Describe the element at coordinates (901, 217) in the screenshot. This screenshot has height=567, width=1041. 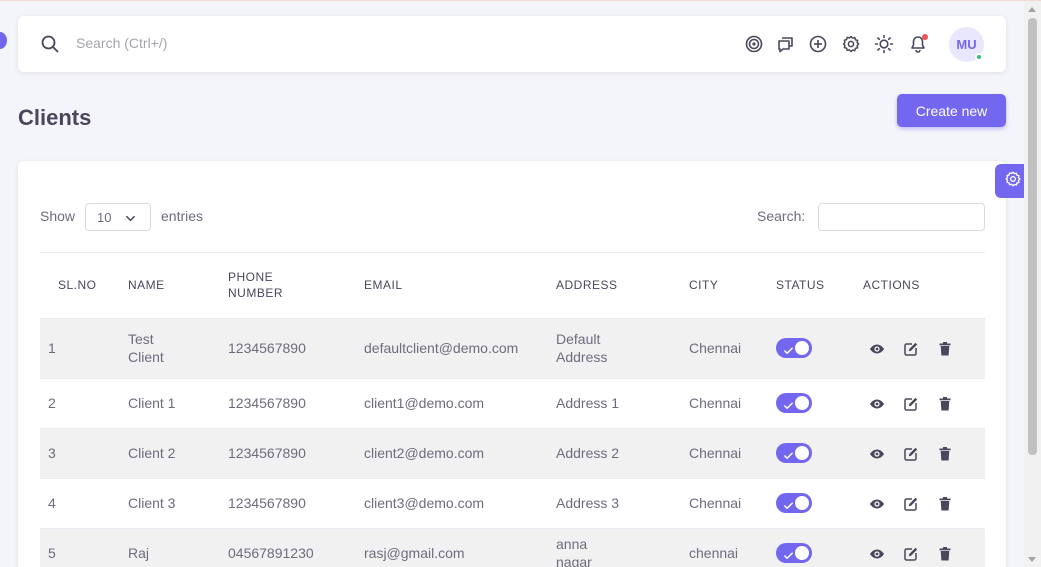
I see `table-search-input` at that location.